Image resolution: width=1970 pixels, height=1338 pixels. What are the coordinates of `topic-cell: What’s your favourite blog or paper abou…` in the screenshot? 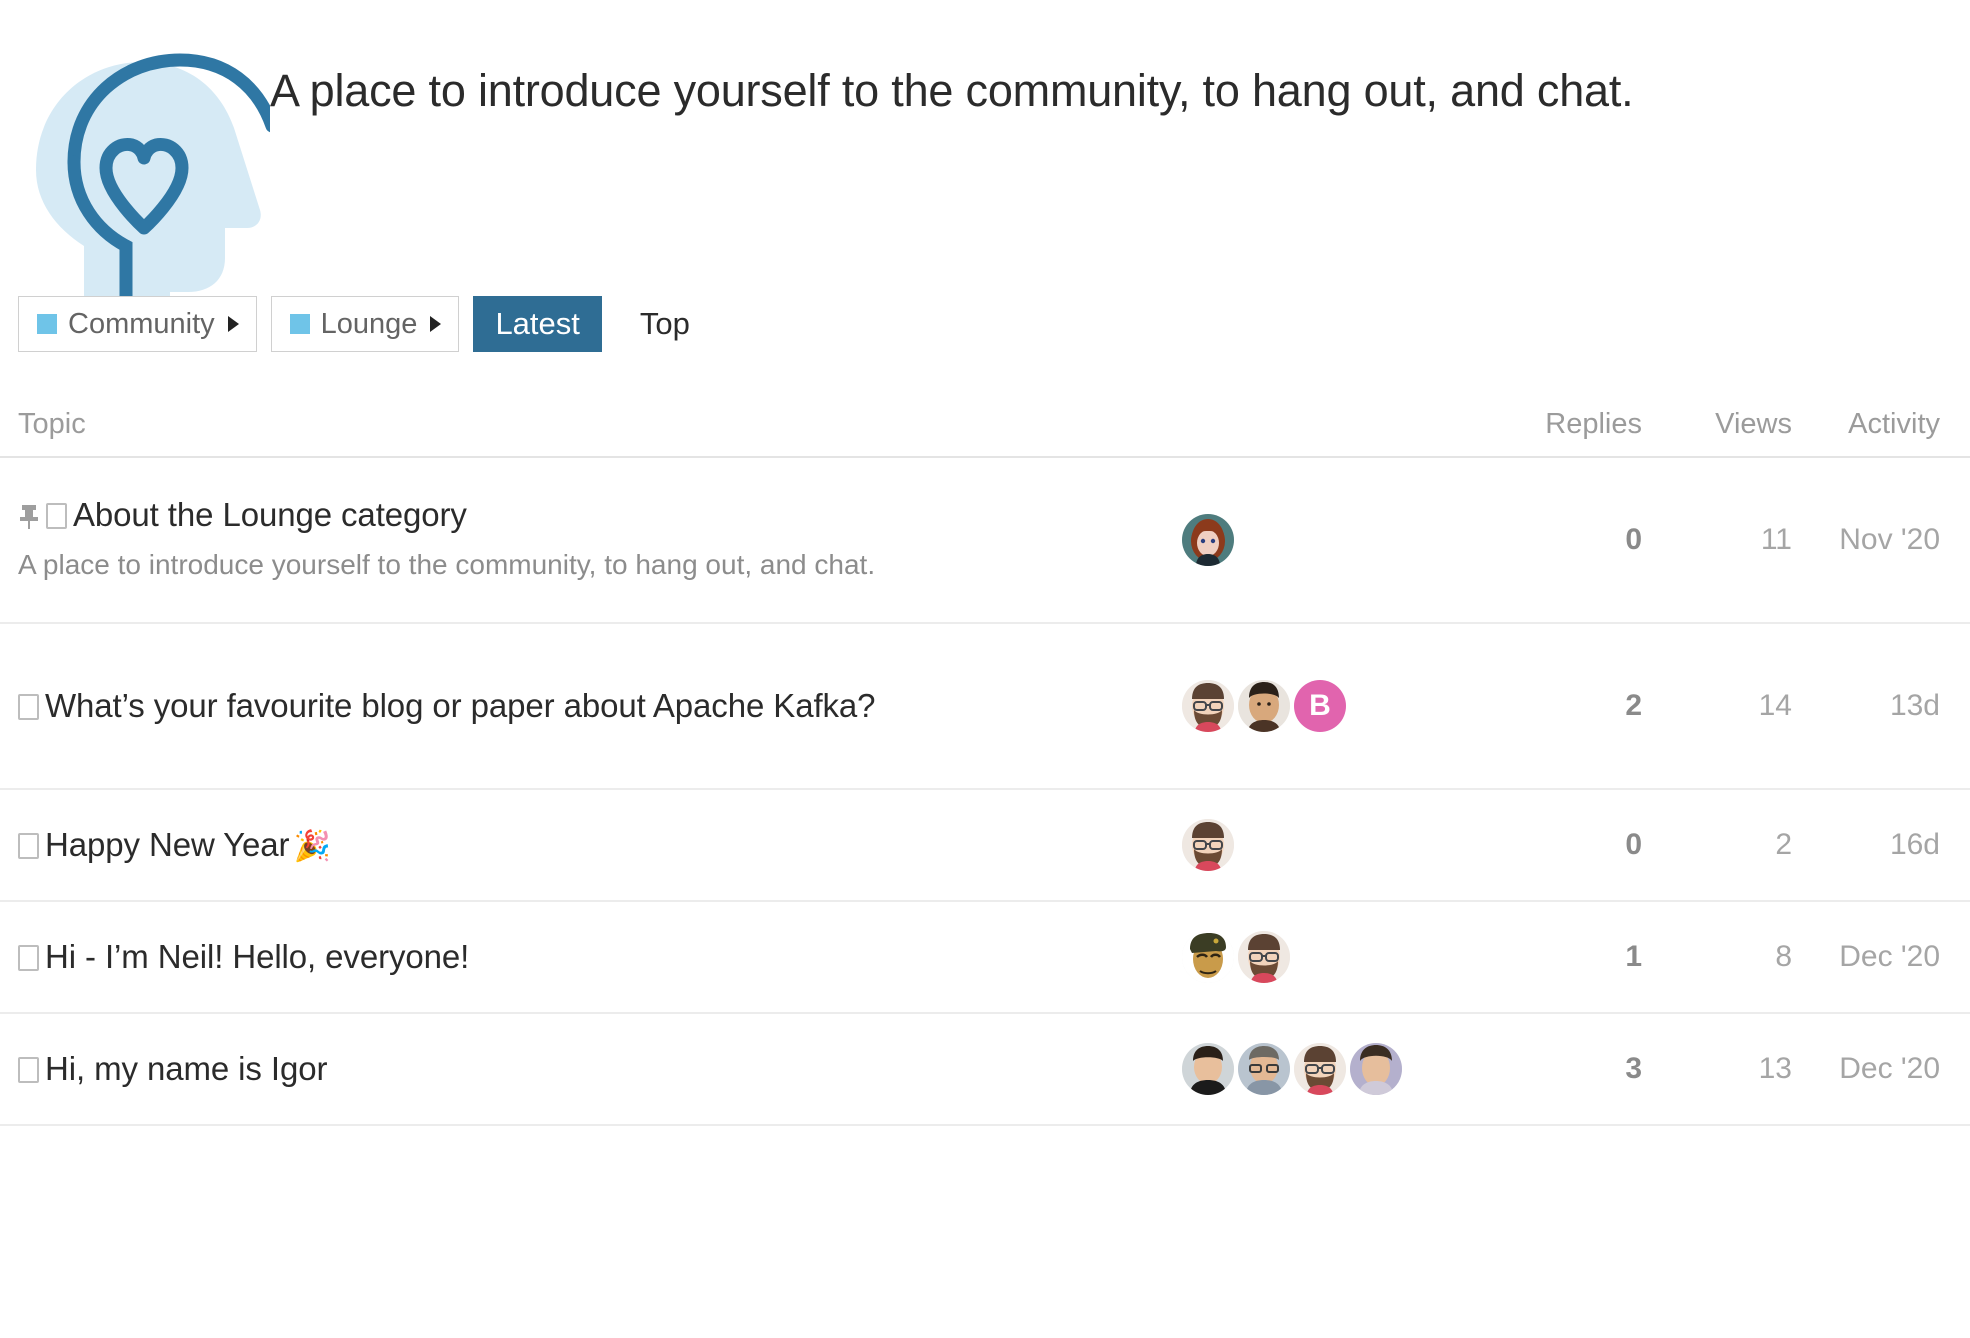 It's located at (600, 706).